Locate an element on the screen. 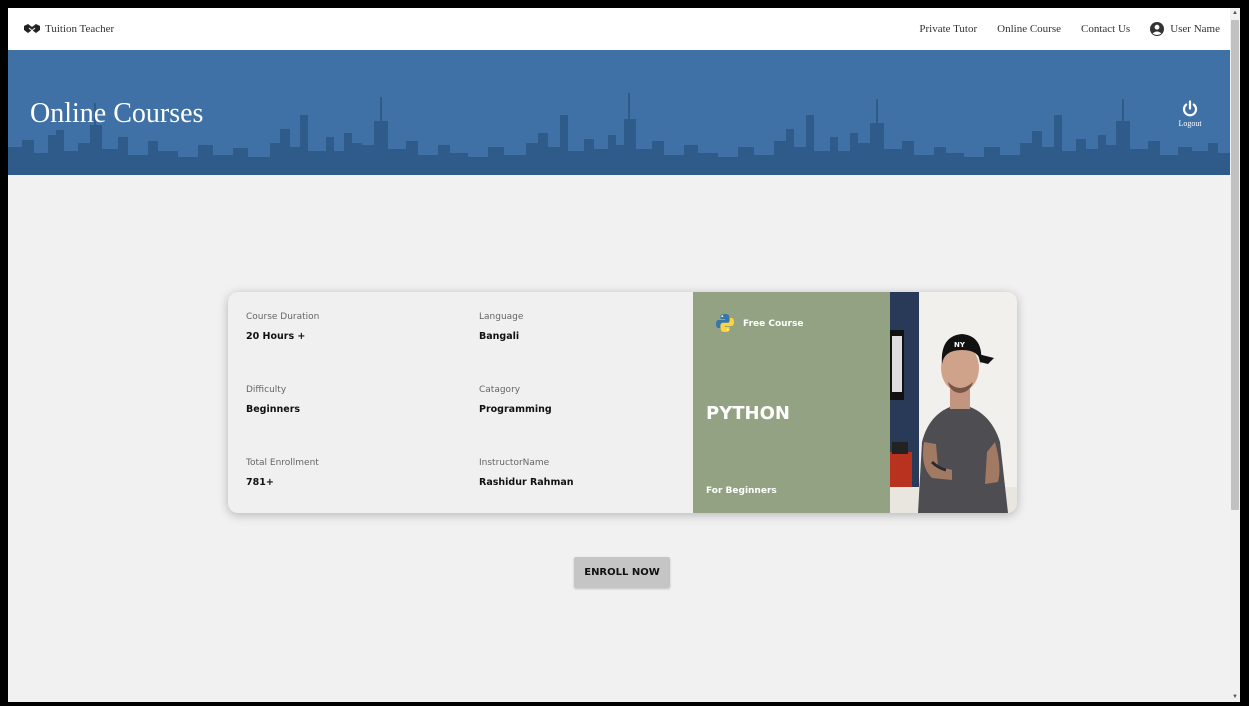 This screenshot has width=1249, height=706. detail-label: Total Enrollment is located at coordinates (282, 463).